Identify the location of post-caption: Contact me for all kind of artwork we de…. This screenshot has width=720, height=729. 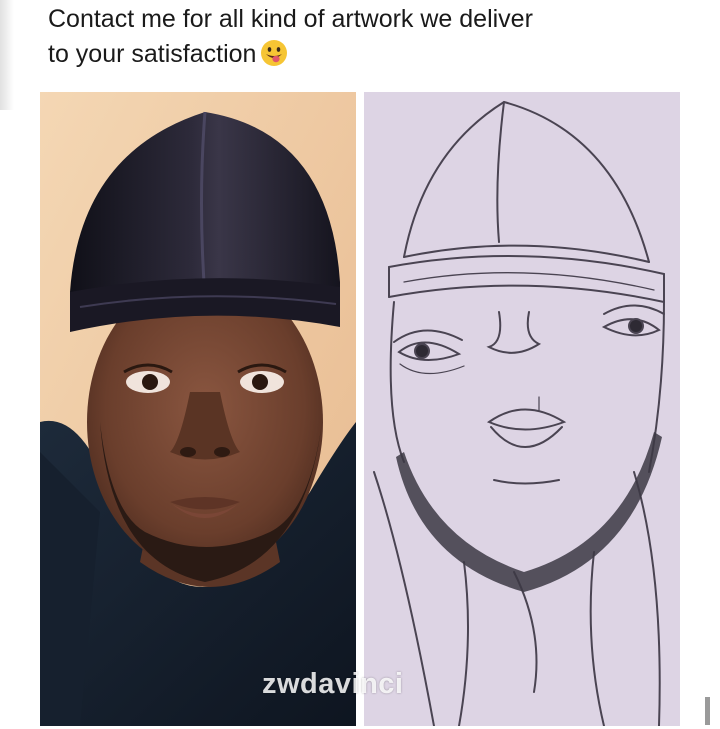
(368, 37).